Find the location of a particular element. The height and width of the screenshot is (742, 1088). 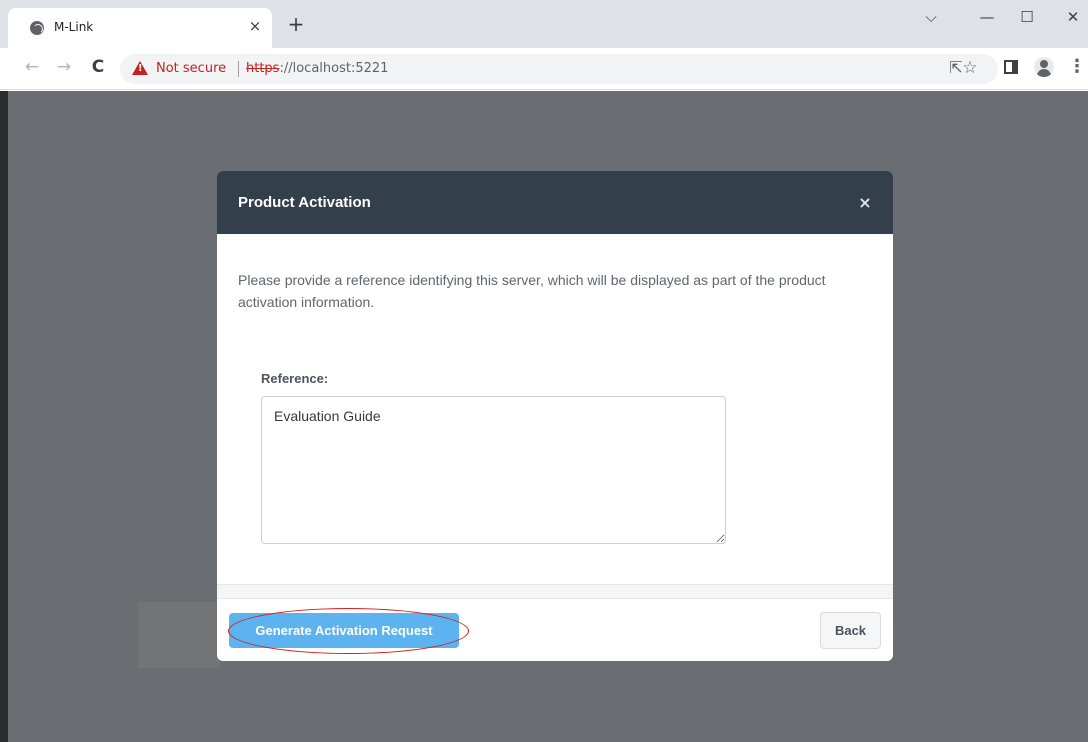

reference-input: Evaluation Guide is located at coordinates (493, 470).